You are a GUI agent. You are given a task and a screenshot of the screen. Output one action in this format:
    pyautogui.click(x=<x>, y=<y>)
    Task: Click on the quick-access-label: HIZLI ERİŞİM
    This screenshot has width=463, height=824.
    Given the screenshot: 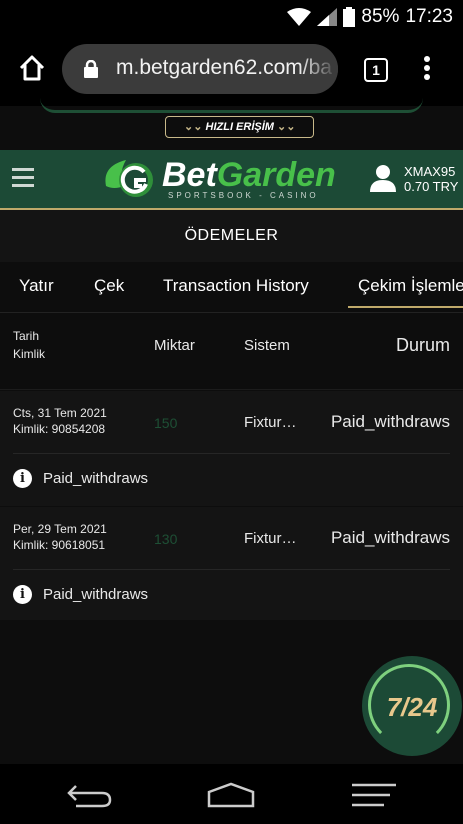 What is the action you would take?
    pyautogui.click(x=239, y=127)
    